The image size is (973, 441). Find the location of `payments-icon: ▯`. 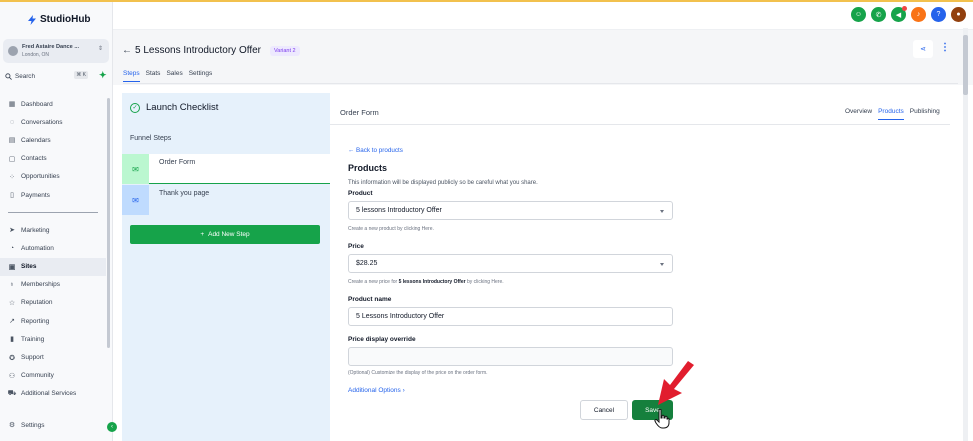

payments-icon: ▯ is located at coordinates (12, 196).